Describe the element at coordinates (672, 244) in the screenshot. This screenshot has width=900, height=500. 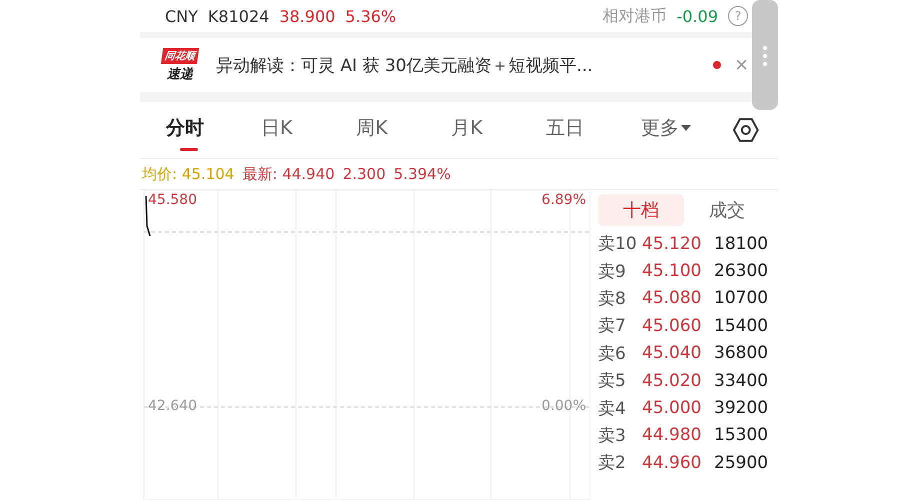
I see `ask-price: 45.120` at that location.